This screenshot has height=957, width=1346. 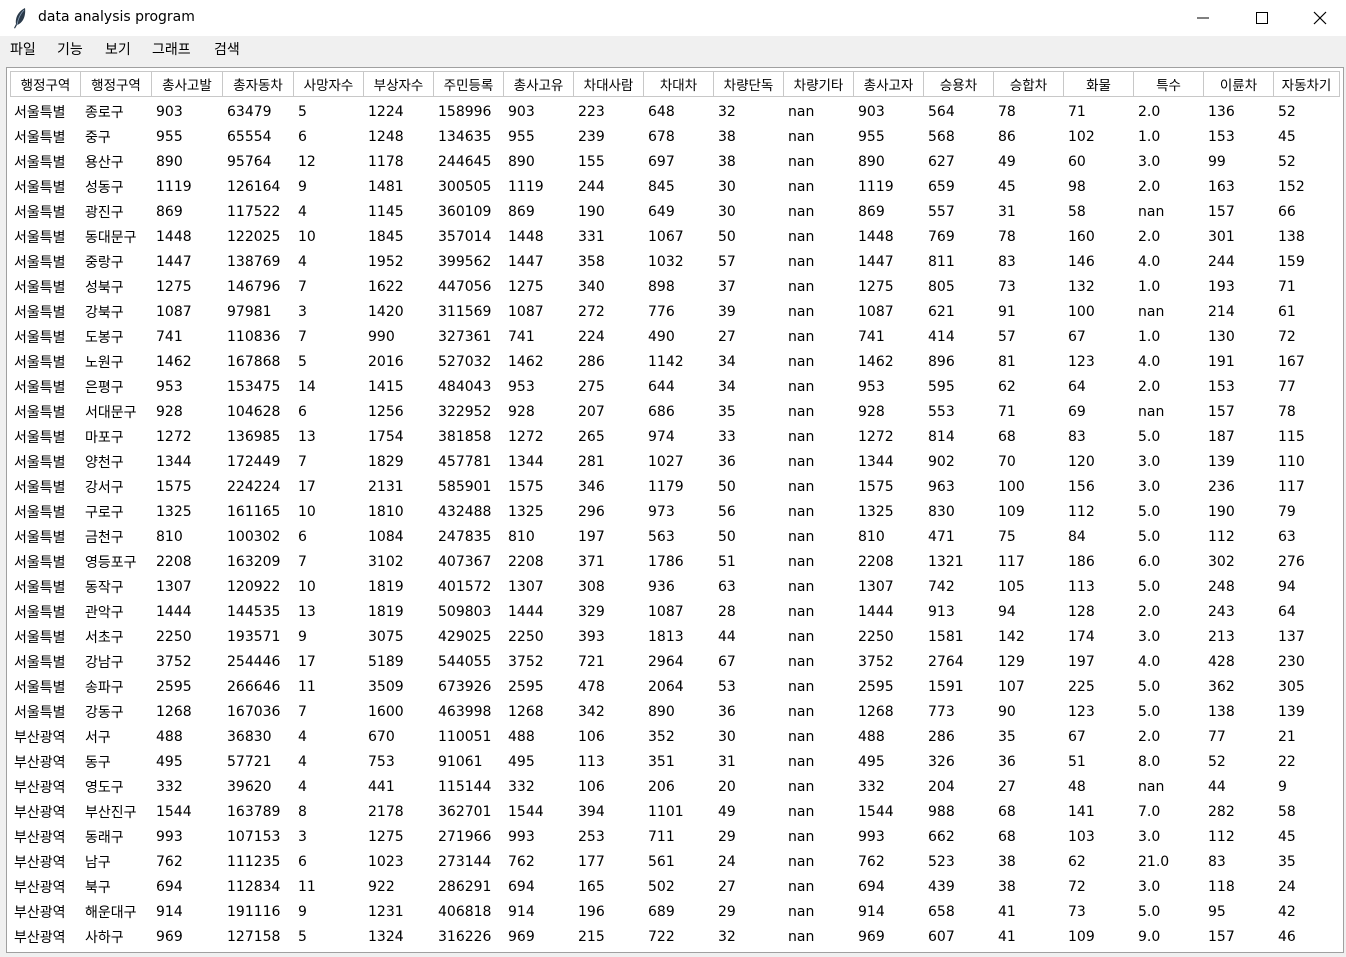 I want to click on column-header: 총사고유, so click(x=539, y=84).